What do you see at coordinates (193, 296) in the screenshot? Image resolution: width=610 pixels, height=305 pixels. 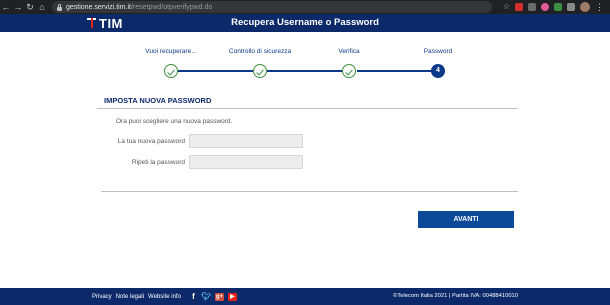 I see `facebook-icon: f` at bounding box center [193, 296].